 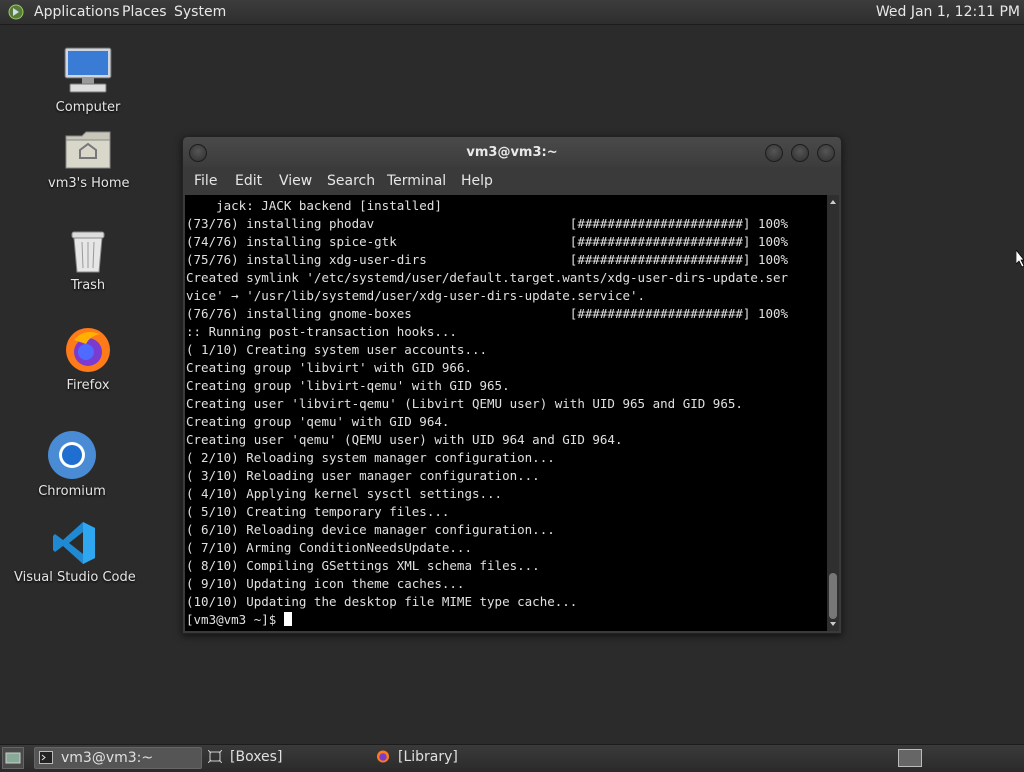 I want to click on taskbar-item-label: vm3@vm3:~, so click(x=107, y=758).